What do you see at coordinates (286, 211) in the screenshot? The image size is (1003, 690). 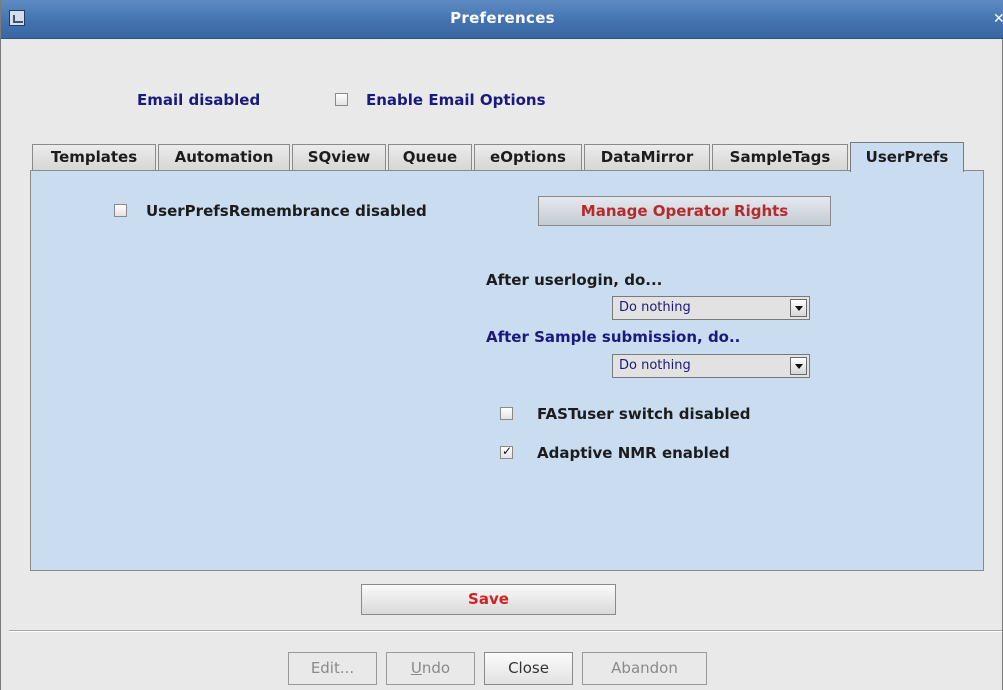 I see `userprefs-remembrance-label: UserPrefsRemembrance disabled` at bounding box center [286, 211].